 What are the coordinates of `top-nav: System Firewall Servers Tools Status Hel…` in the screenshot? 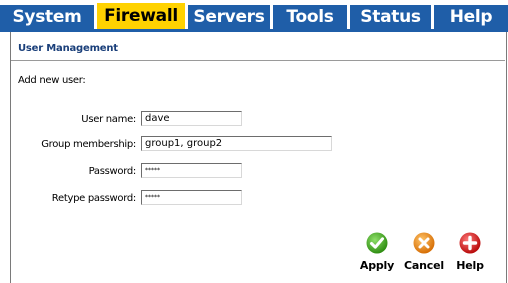 It's located at (254, 16).